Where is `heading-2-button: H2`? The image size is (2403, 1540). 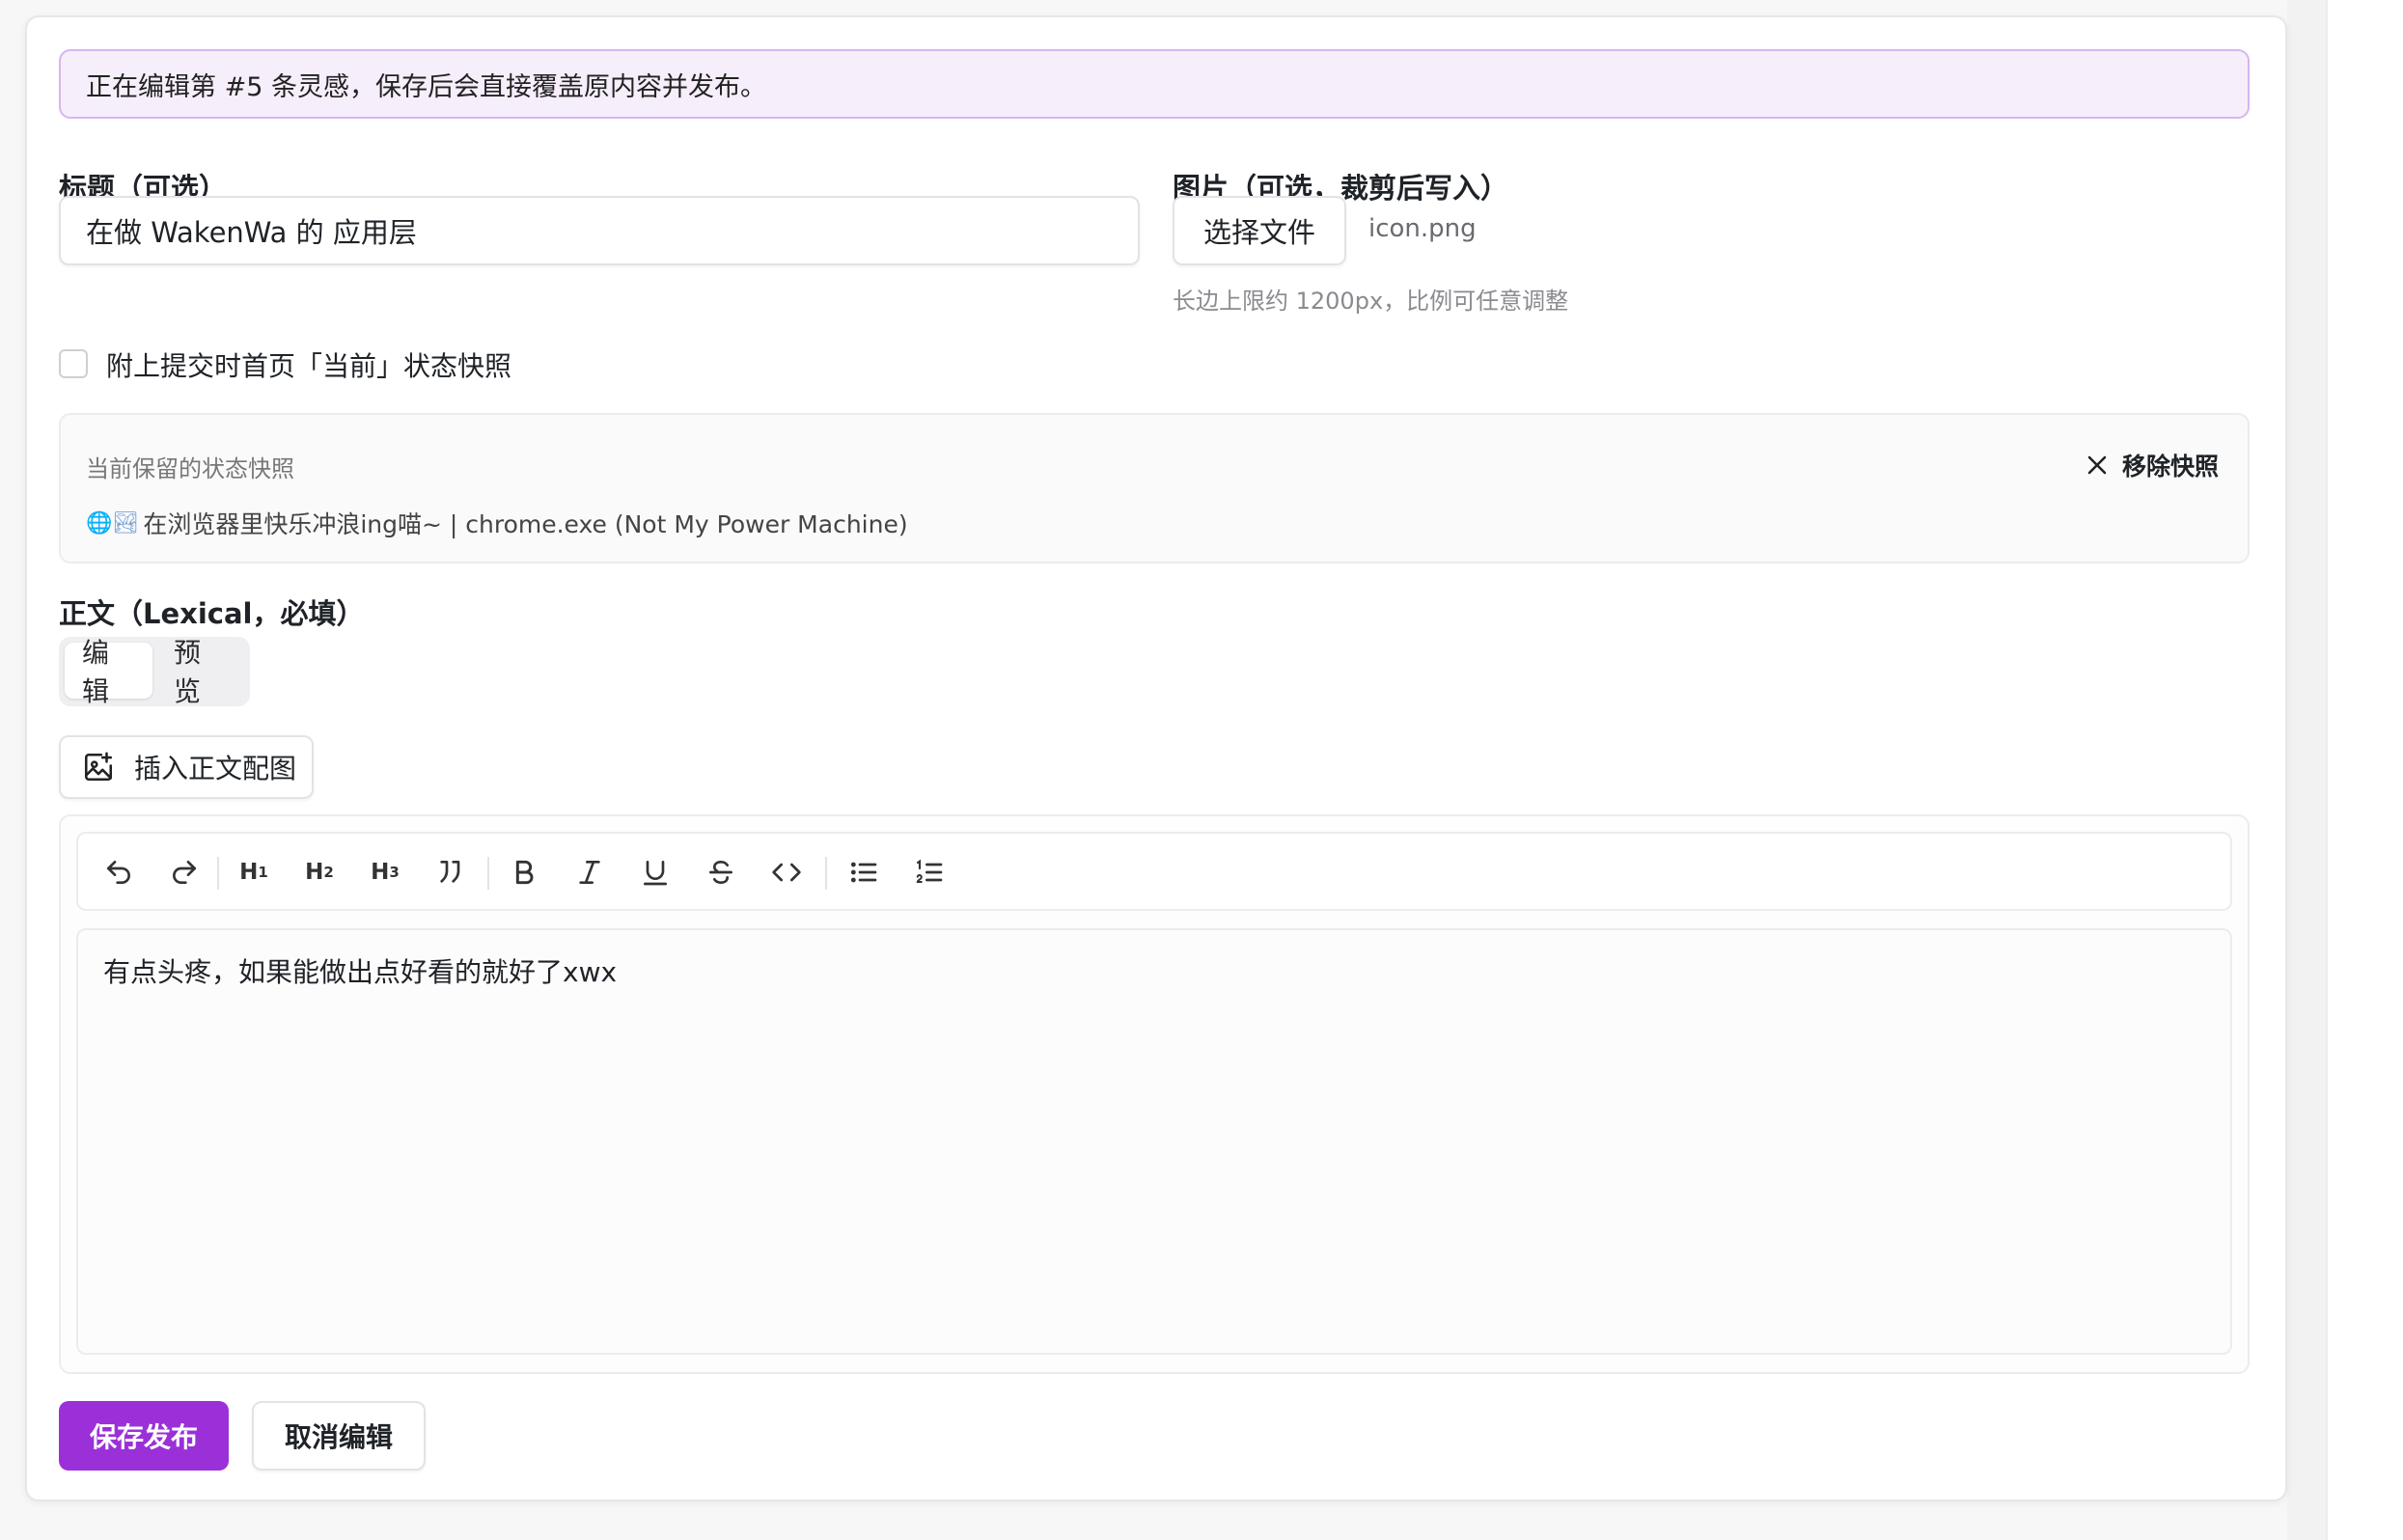 heading-2-button: H2 is located at coordinates (320, 872).